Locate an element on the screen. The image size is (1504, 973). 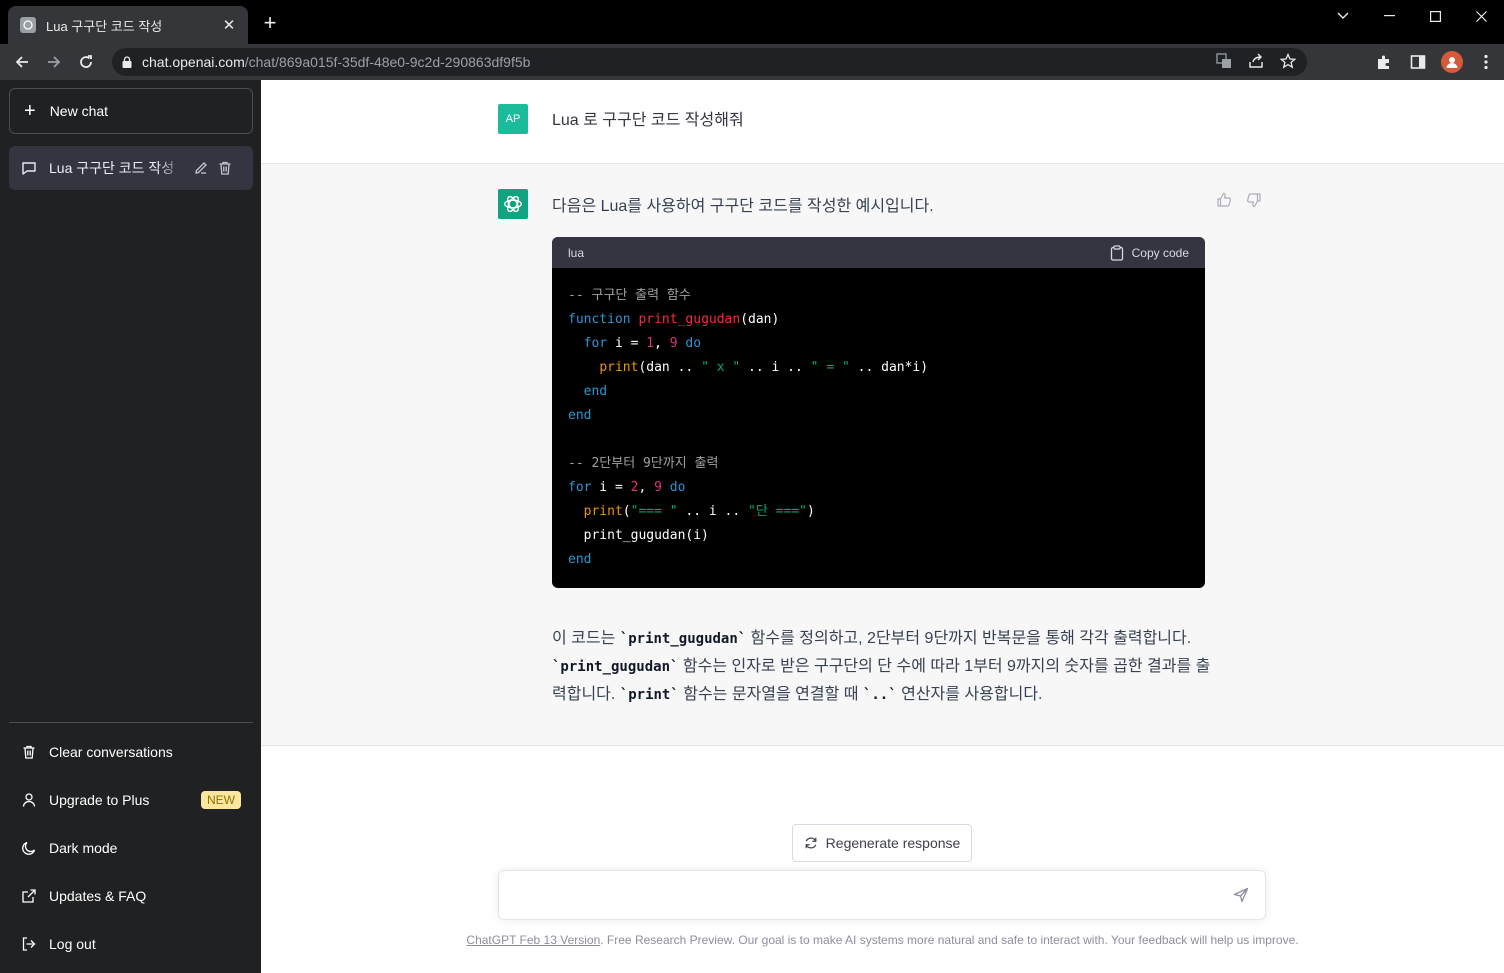
inline-code: `..` is located at coordinates (879, 695).